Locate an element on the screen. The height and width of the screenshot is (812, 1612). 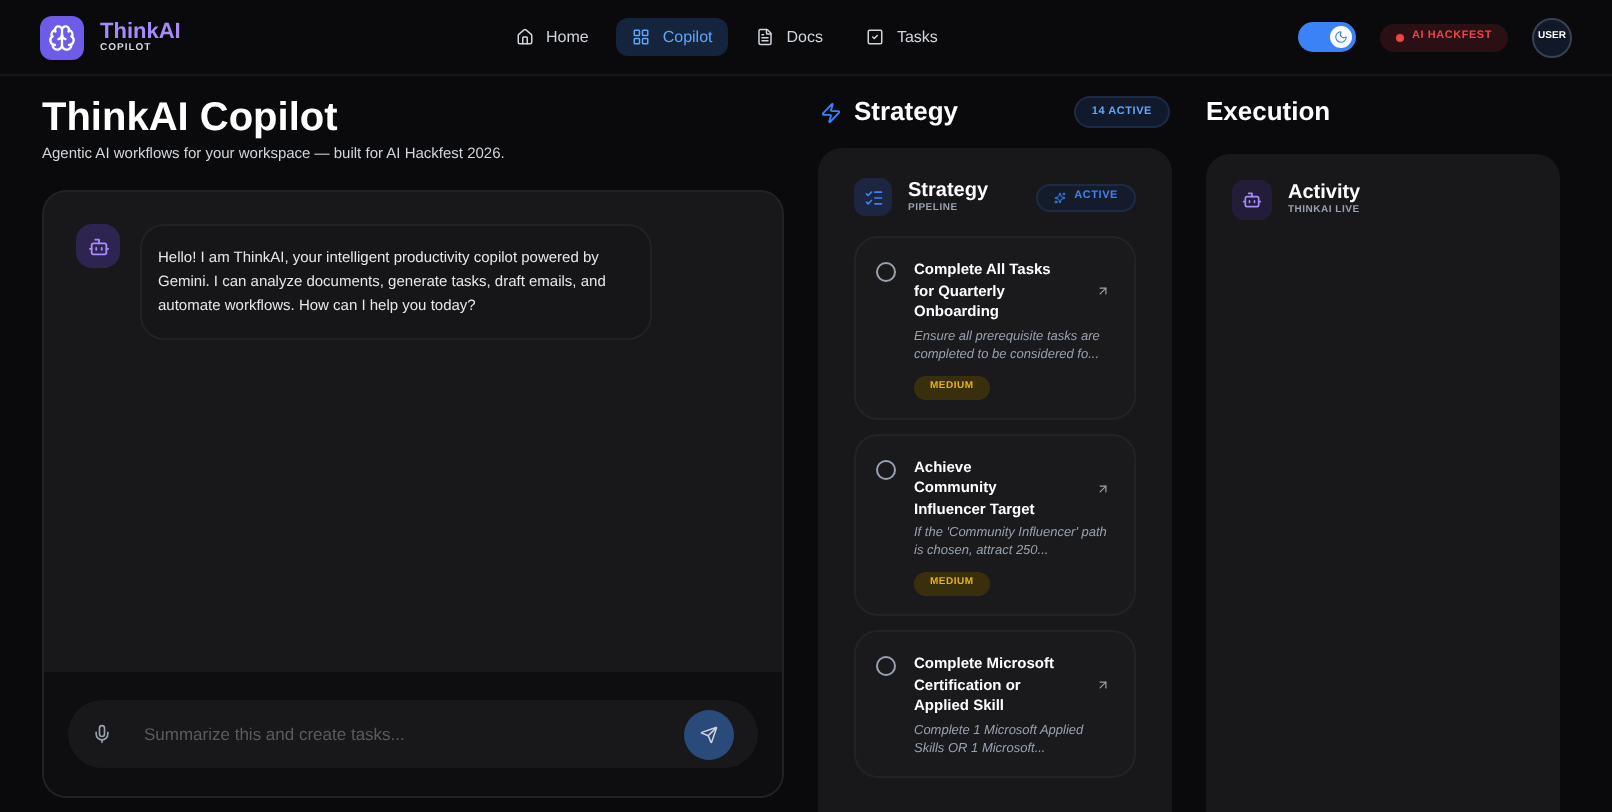
panel-title: Activity is located at coordinates (1324, 194).